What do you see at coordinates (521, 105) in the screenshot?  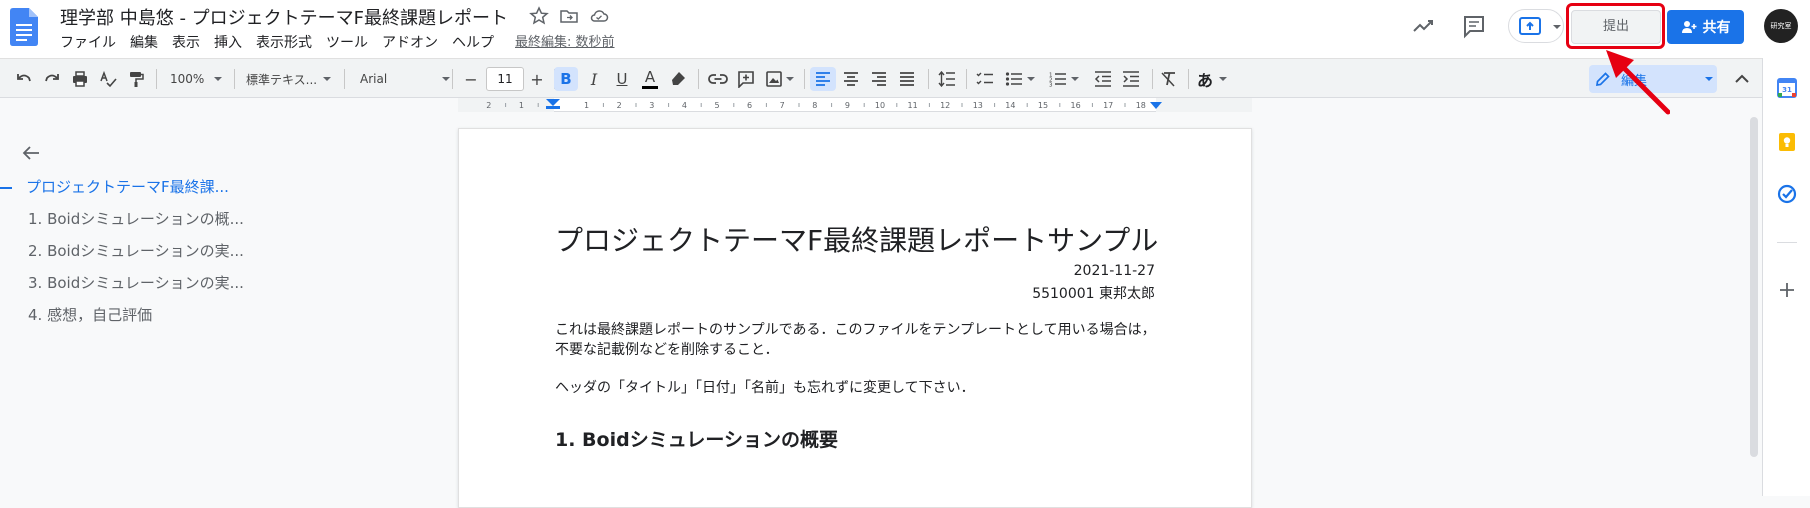 I see `ruler-tick-label: 1` at bounding box center [521, 105].